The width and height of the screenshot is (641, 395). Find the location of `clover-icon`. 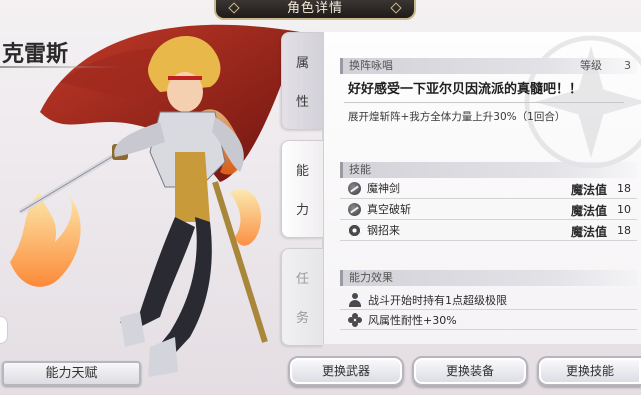

clover-icon is located at coordinates (355, 319).